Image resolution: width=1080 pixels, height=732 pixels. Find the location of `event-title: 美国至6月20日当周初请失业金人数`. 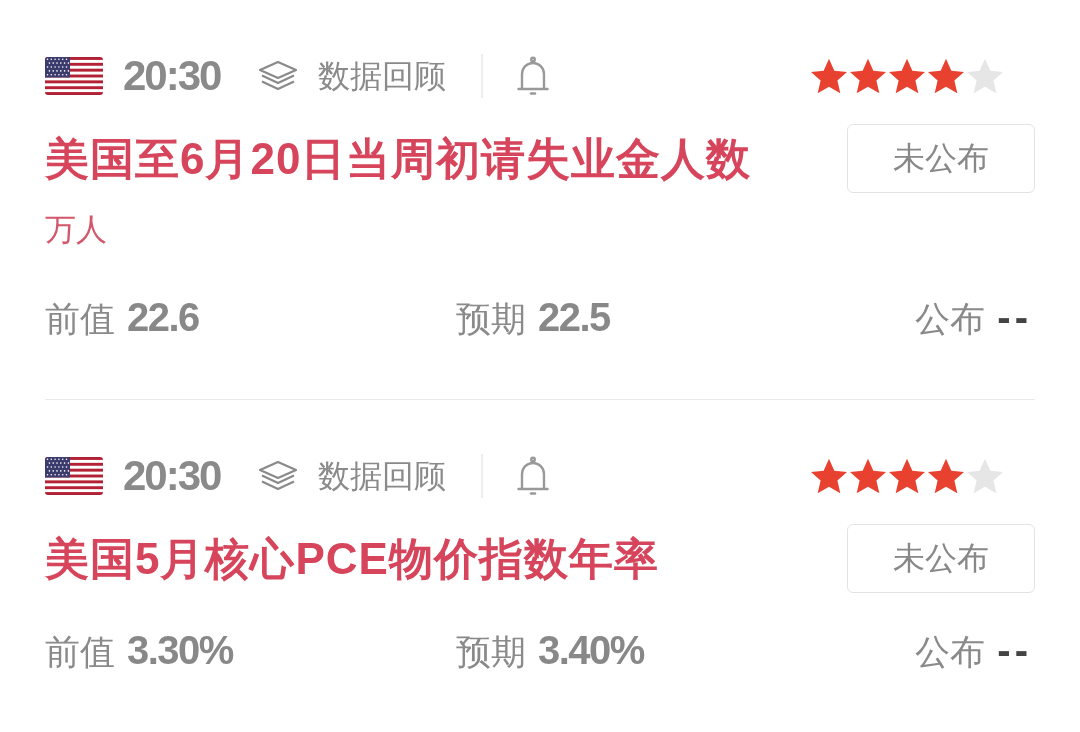

event-title: 美国至6月20日当周初请失业金人数 is located at coordinates (398, 158).